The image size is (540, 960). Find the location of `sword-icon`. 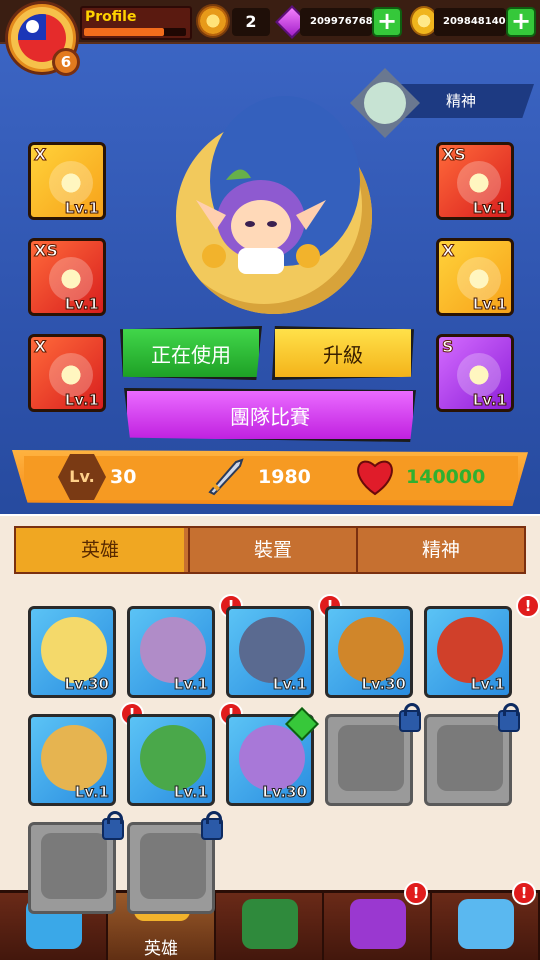

sword-icon is located at coordinates (226, 477).